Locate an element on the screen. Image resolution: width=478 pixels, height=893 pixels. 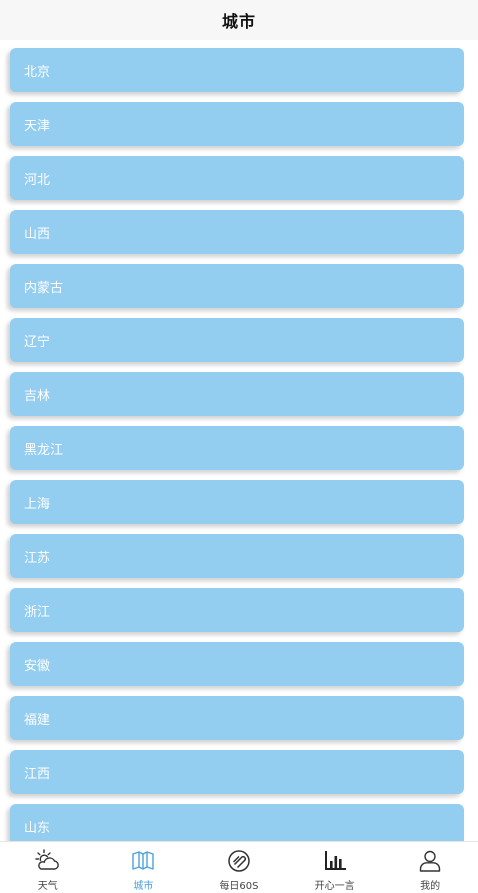
city-item-fujian: 福建 is located at coordinates (237, 718).